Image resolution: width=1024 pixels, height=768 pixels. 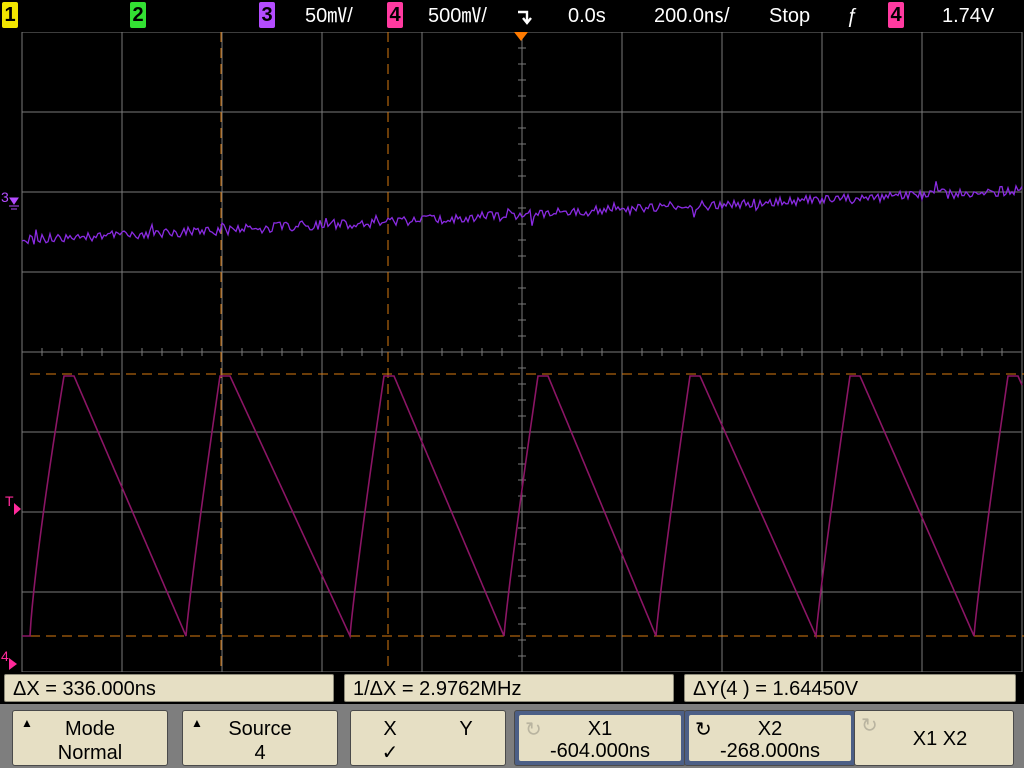 I want to click on x2-title: X2, so click(x=770, y=729).